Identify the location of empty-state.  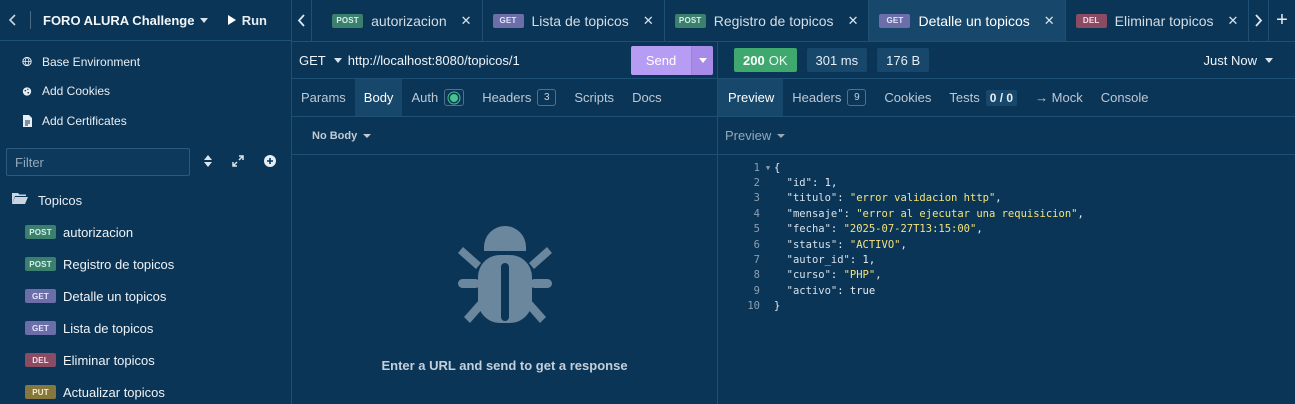
(504, 278).